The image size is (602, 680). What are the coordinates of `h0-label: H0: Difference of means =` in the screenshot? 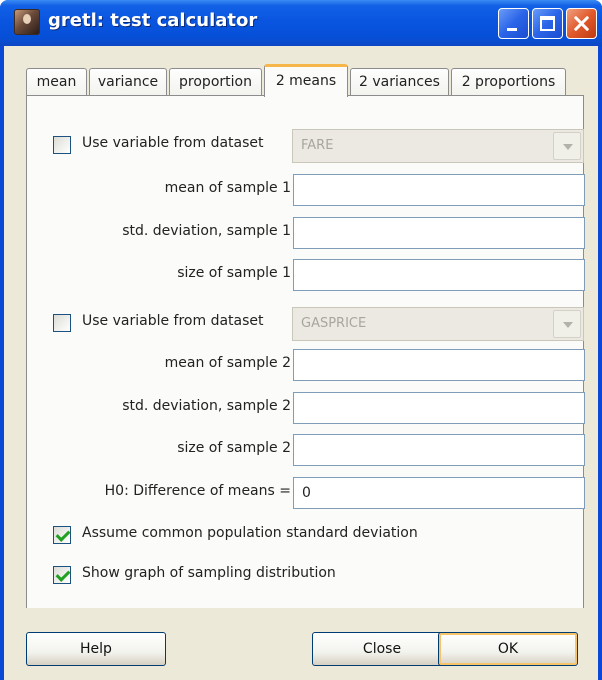 It's located at (197, 491).